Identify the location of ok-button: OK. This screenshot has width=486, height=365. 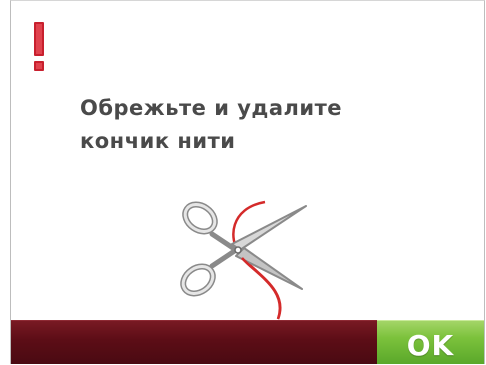
(430, 342).